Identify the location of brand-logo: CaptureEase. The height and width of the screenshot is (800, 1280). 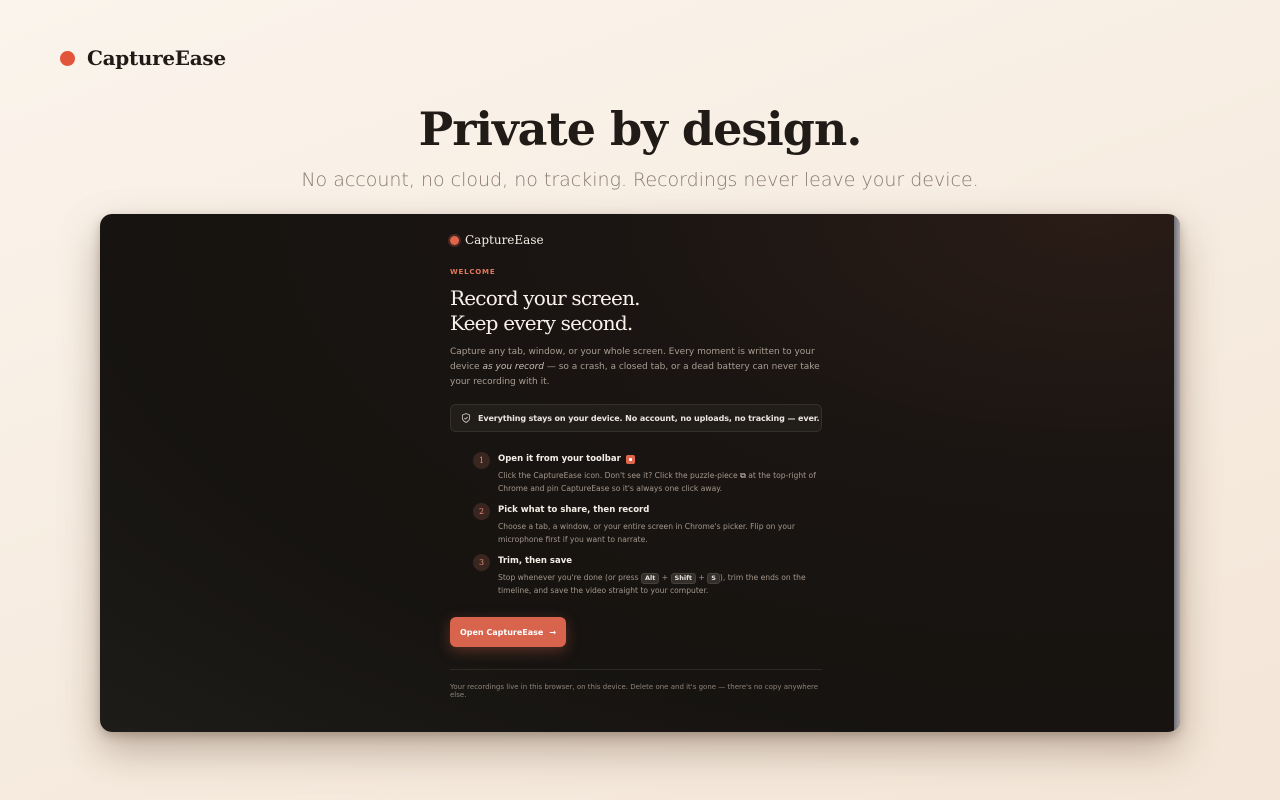
(143, 58).